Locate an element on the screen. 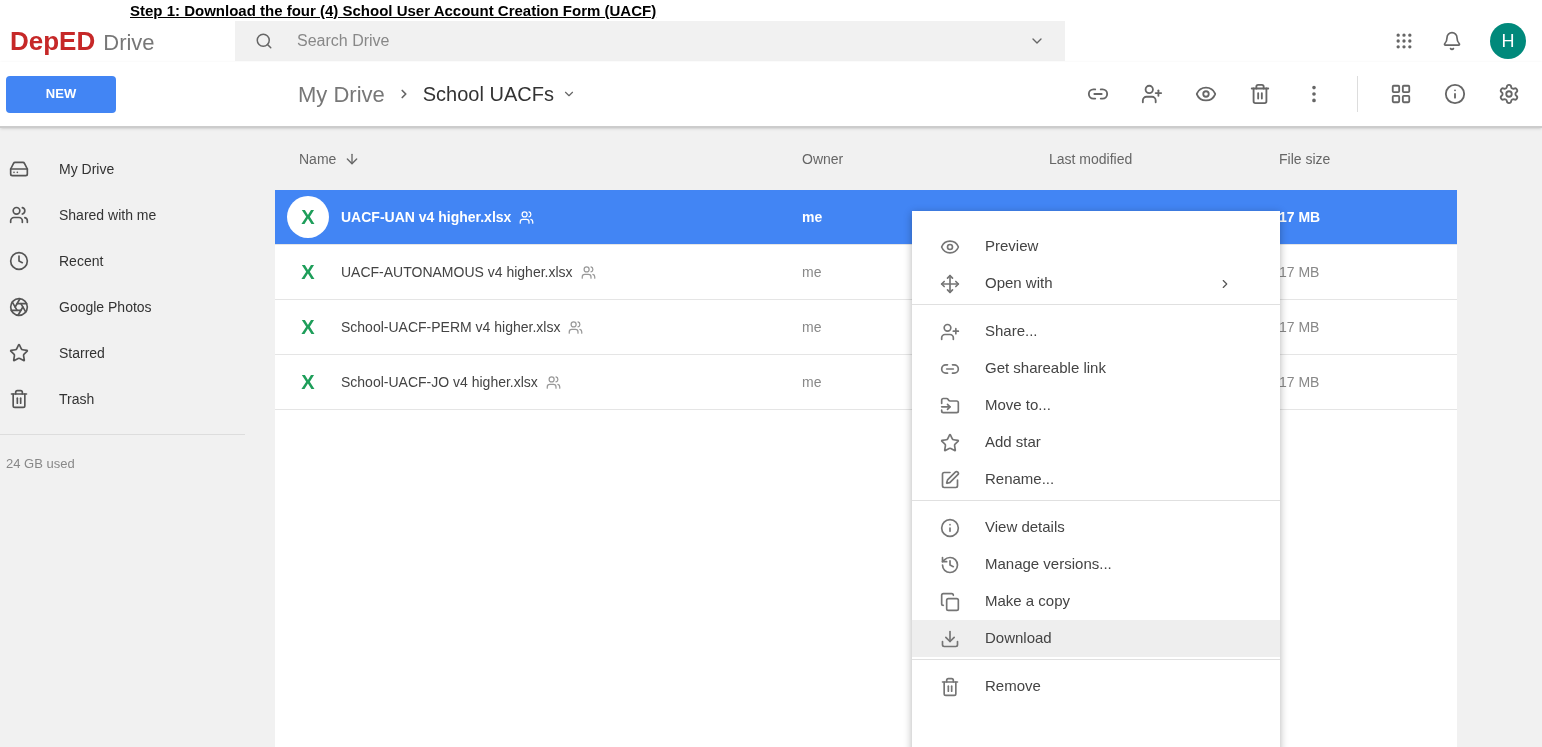  file-name: UACF-AUTONAMOUS v4 higher.xlsx is located at coordinates (457, 272).